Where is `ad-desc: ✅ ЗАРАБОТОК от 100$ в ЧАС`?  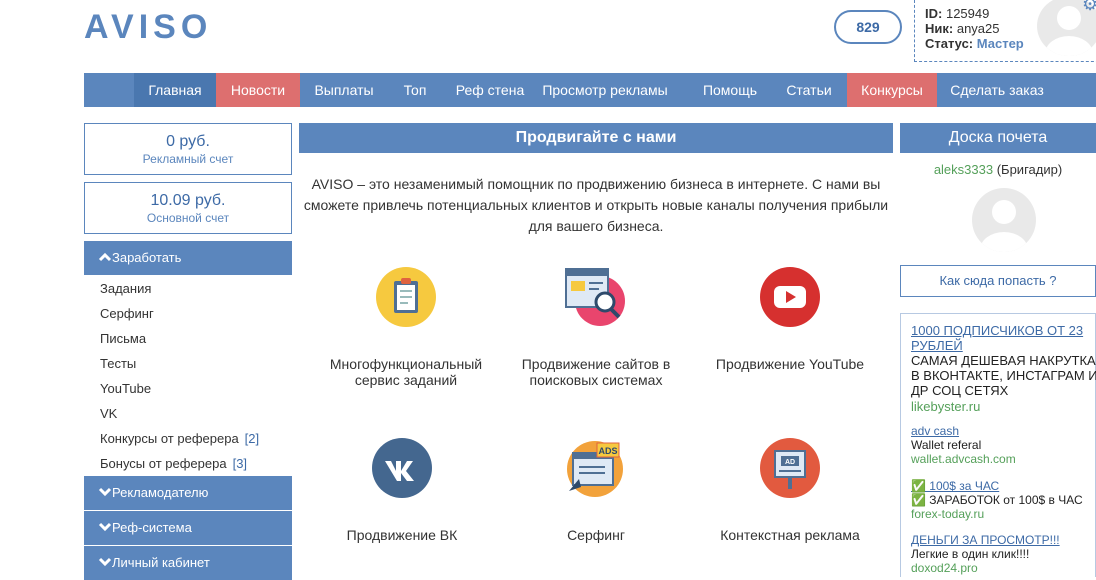 ad-desc: ✅ ЗАРАБОТОК от 100$ в ЧАС is located at coordinates (997, 500).